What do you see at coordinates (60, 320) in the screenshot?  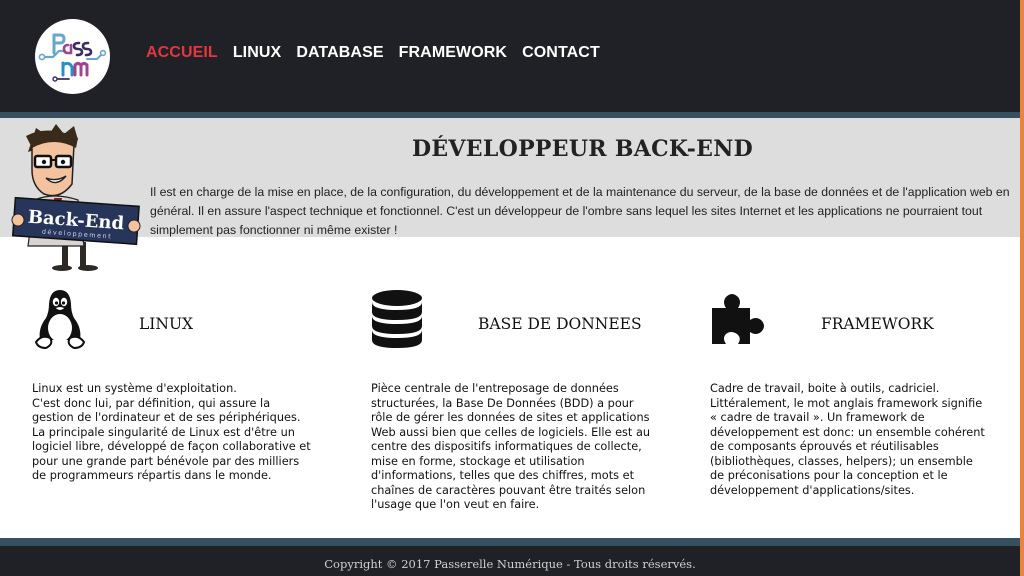 I see `linux-penguin-icon` at bounding box center [60, 320].